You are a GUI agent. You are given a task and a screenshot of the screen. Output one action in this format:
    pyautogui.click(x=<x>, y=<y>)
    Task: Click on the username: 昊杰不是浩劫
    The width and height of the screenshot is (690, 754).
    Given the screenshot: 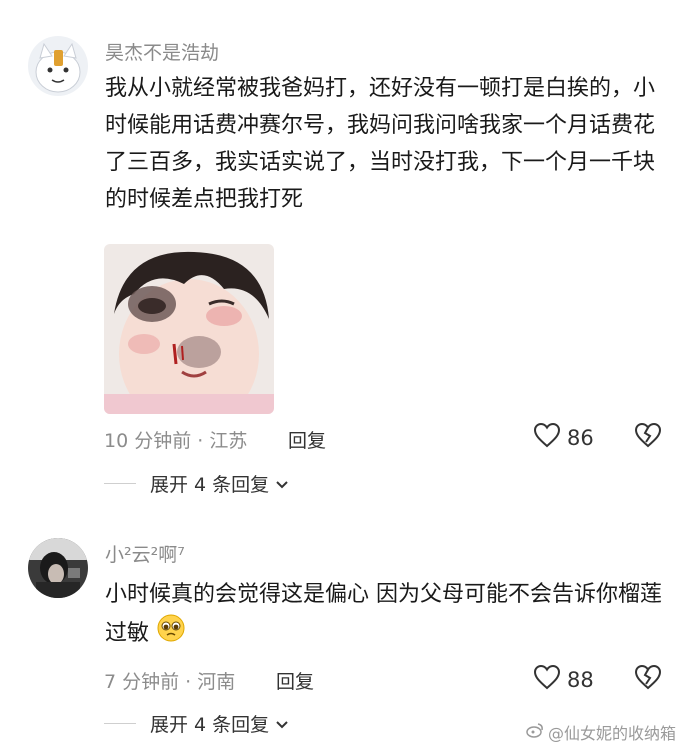 What is the action you would take?
    pyautogui.click(x=162, y=51)
    